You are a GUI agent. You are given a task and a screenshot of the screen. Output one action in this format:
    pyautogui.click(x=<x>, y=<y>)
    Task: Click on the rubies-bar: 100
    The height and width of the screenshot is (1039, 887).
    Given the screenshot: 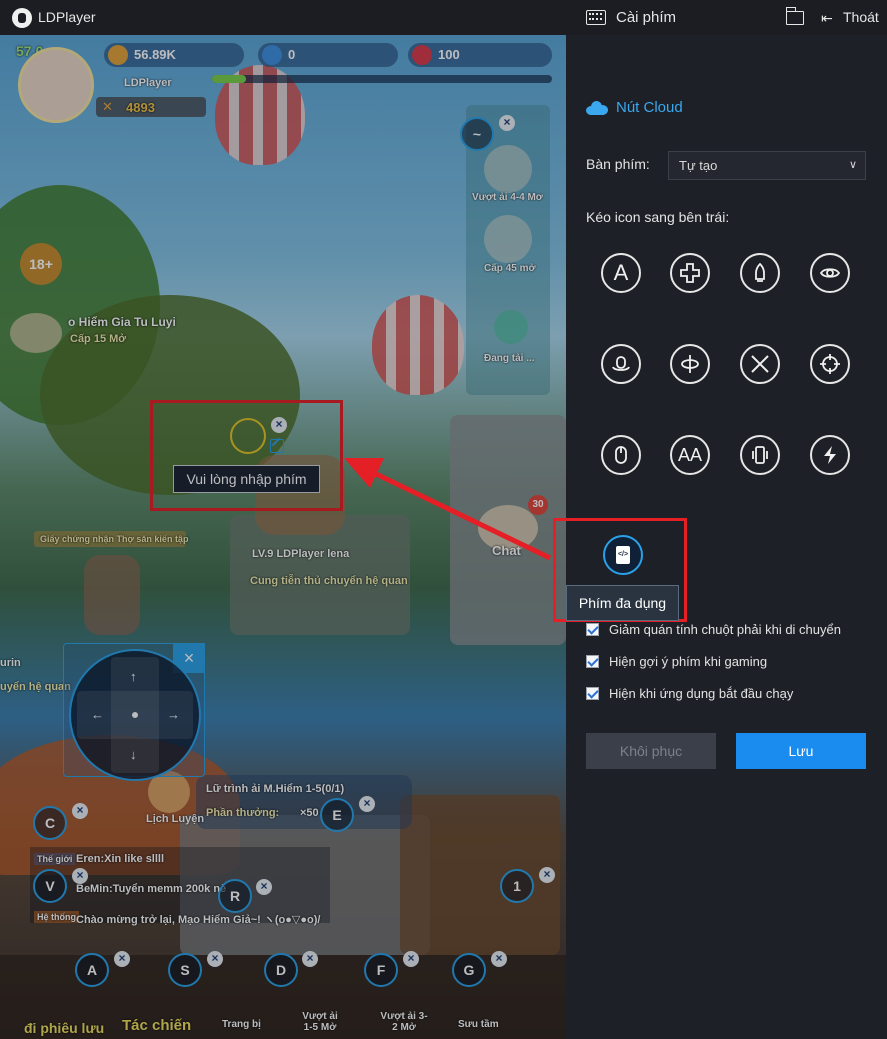 What is the action you would take?
    pyautogui.click(x=480, y=55)
    